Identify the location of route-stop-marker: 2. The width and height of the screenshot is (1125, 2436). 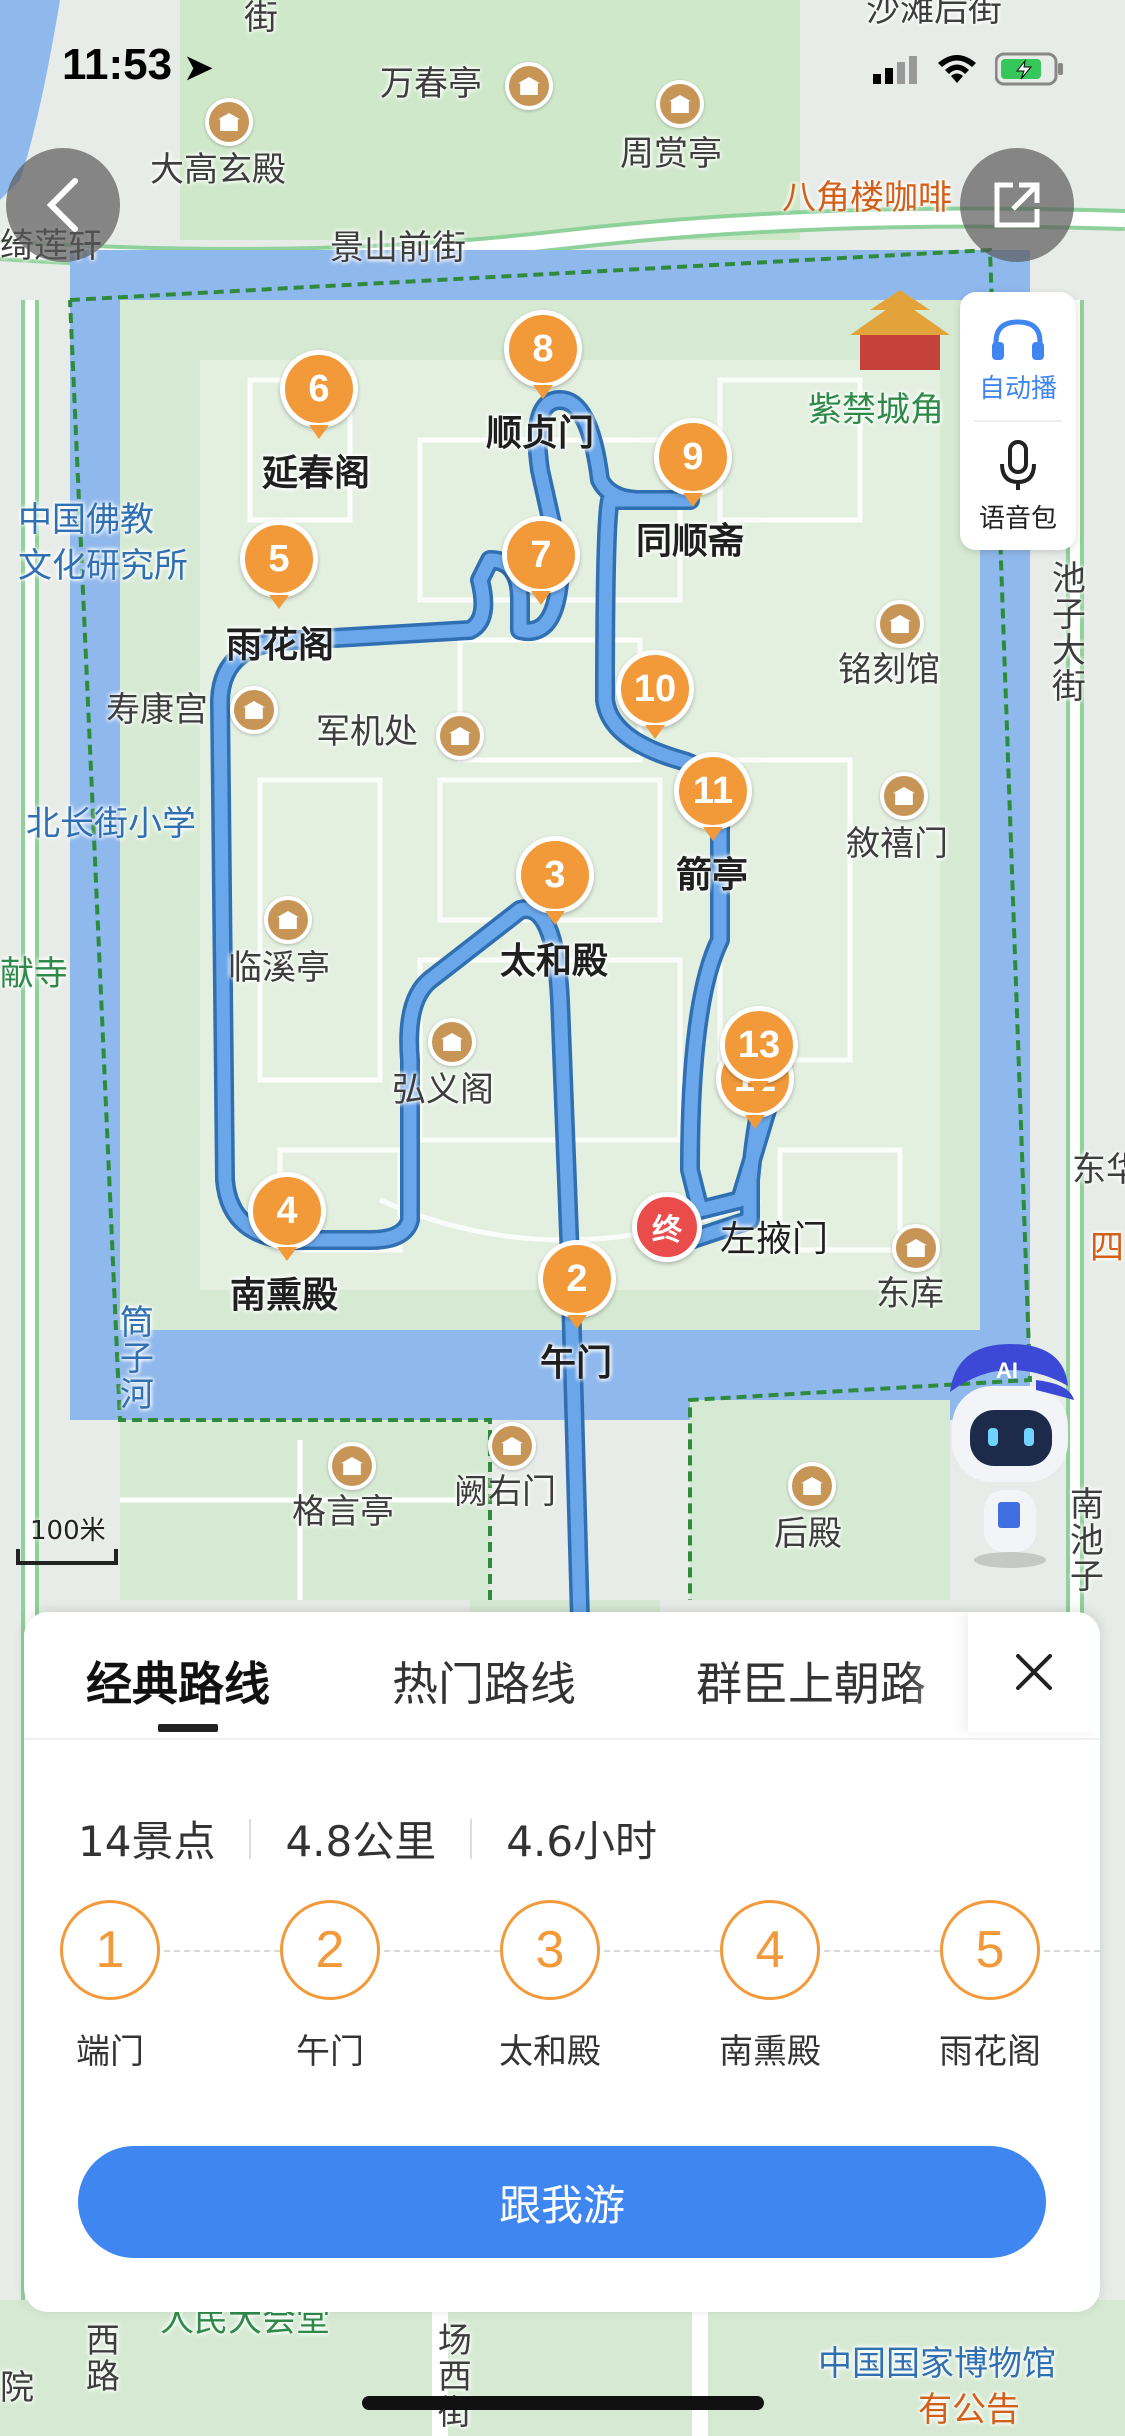
(577, 1279).